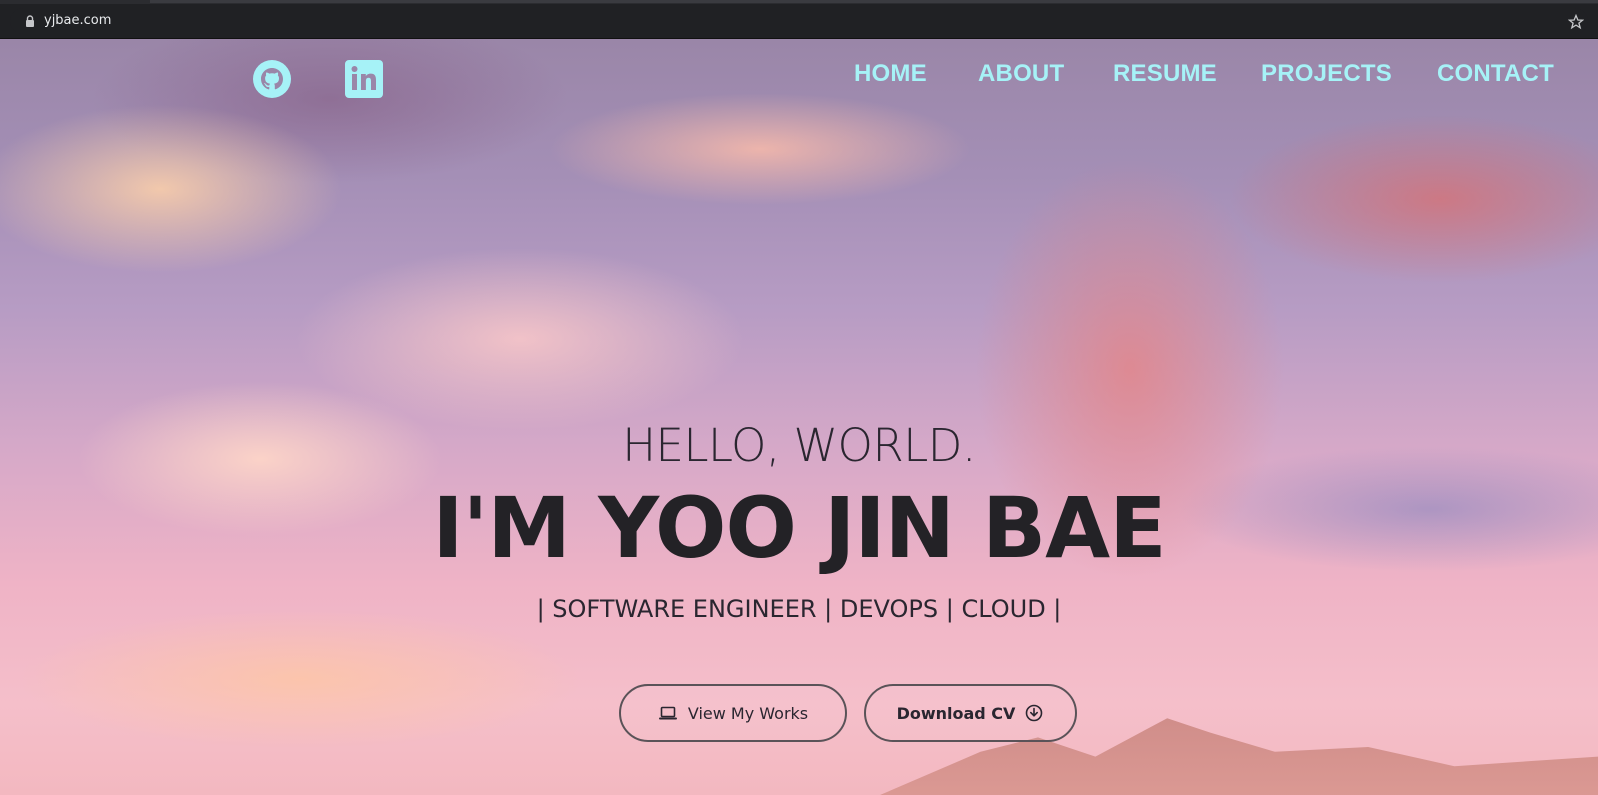  I want to click on download-cv-button: Download CV, so click(970, 713).